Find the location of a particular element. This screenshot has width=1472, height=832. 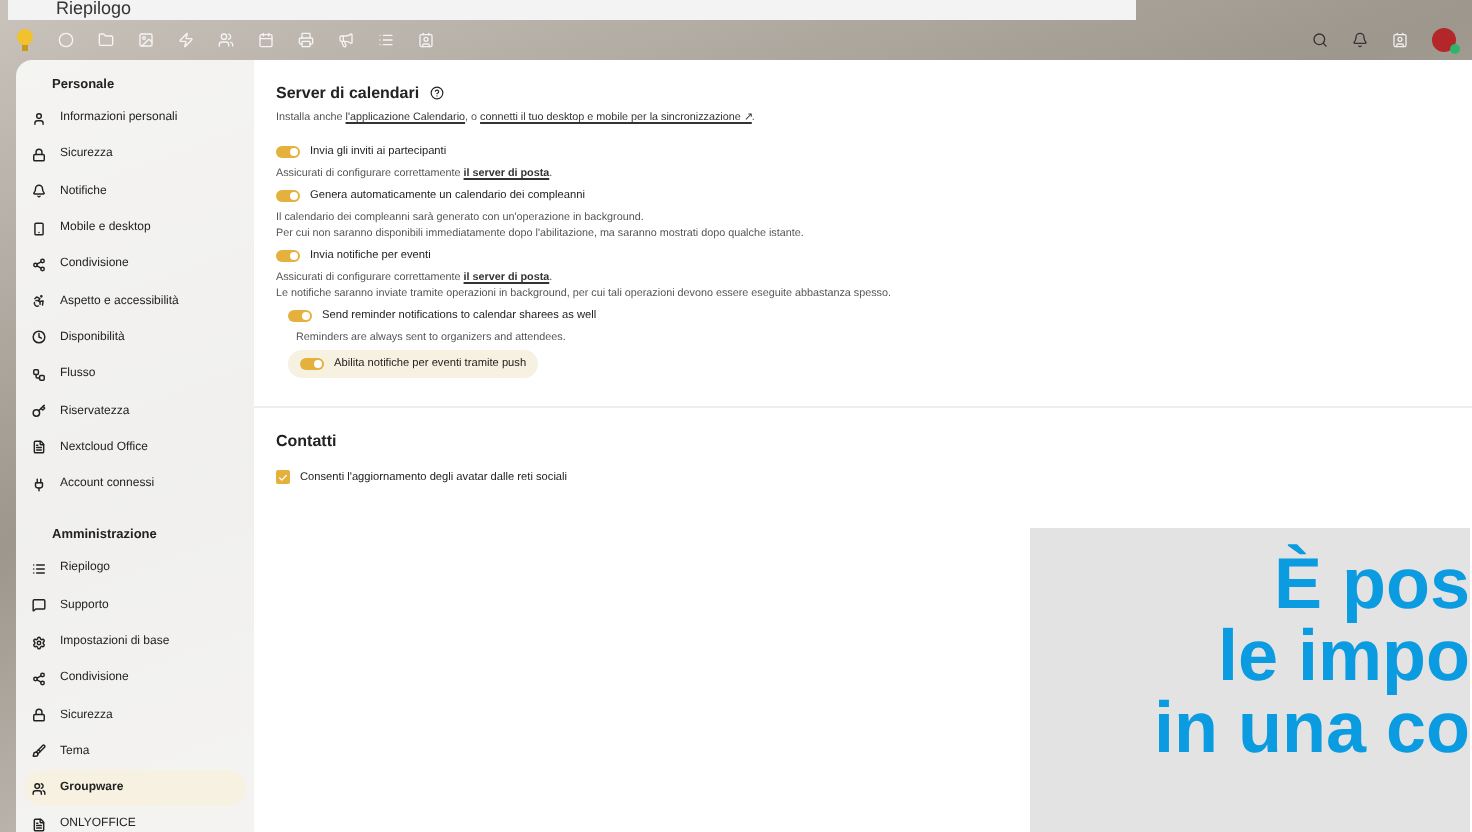

background-window-title: Riepilogo is located at coordinates (572, 10).